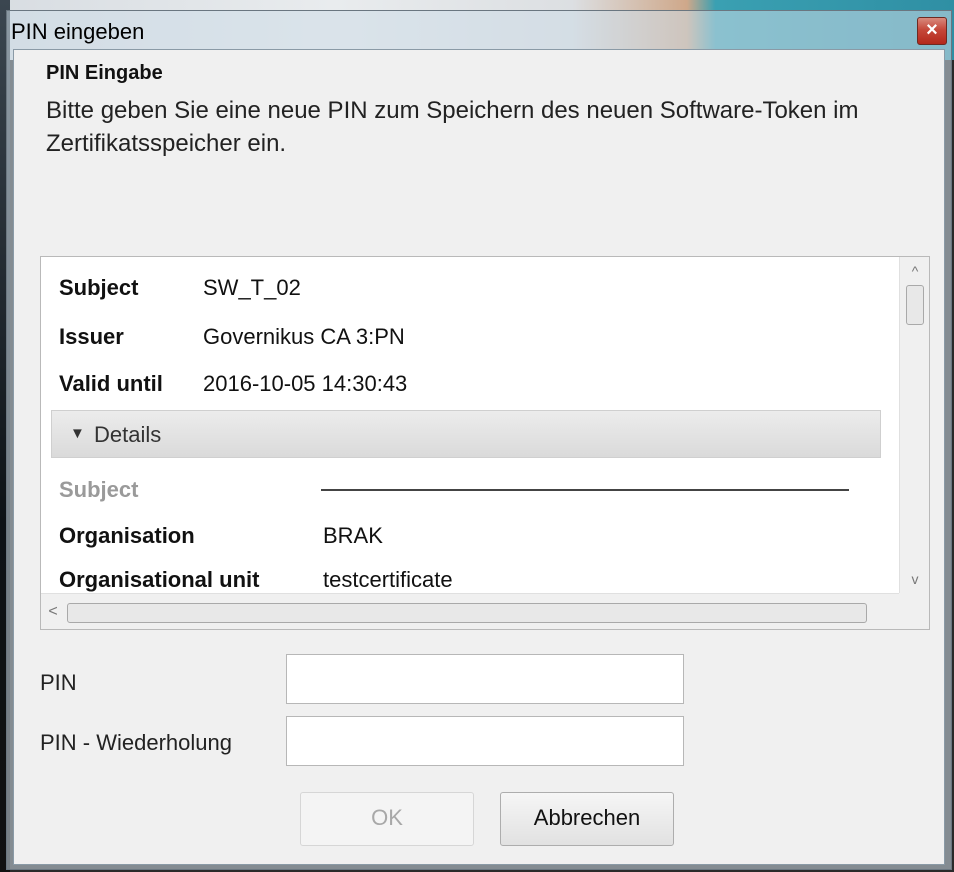 This screenshot has height=872, width=954. I want to click on scrollbar-corner, so click(914, 611).